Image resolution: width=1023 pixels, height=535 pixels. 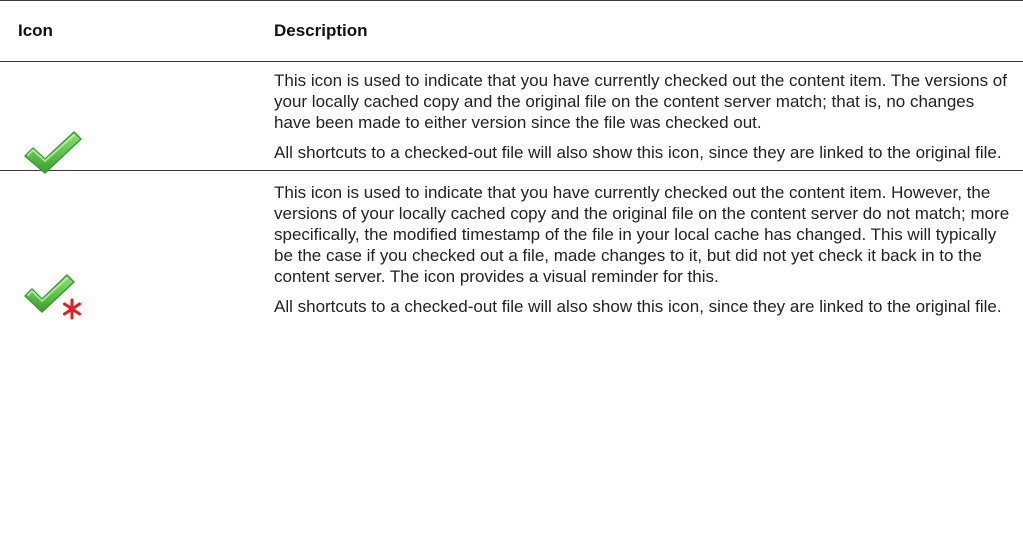 What do you see at coordinates (137, 31) in the screenshot?
I see `header-icon: Icon` at bounding box center [137, 31].